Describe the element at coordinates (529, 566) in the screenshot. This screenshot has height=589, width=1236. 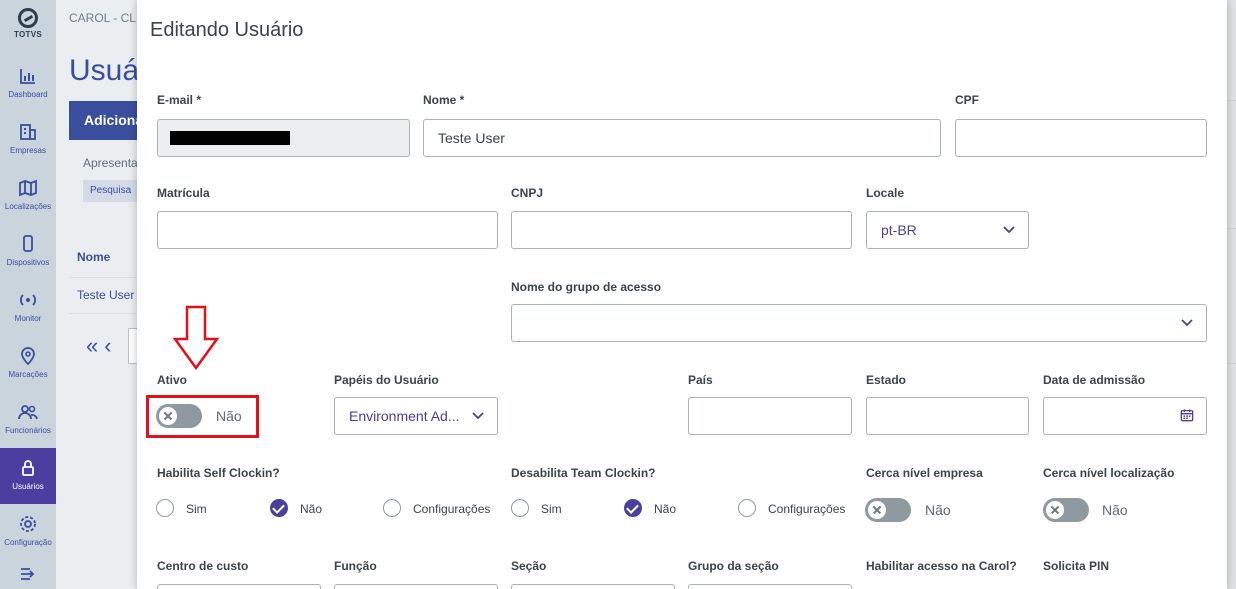
I see `secao-label: Seção` at that location.